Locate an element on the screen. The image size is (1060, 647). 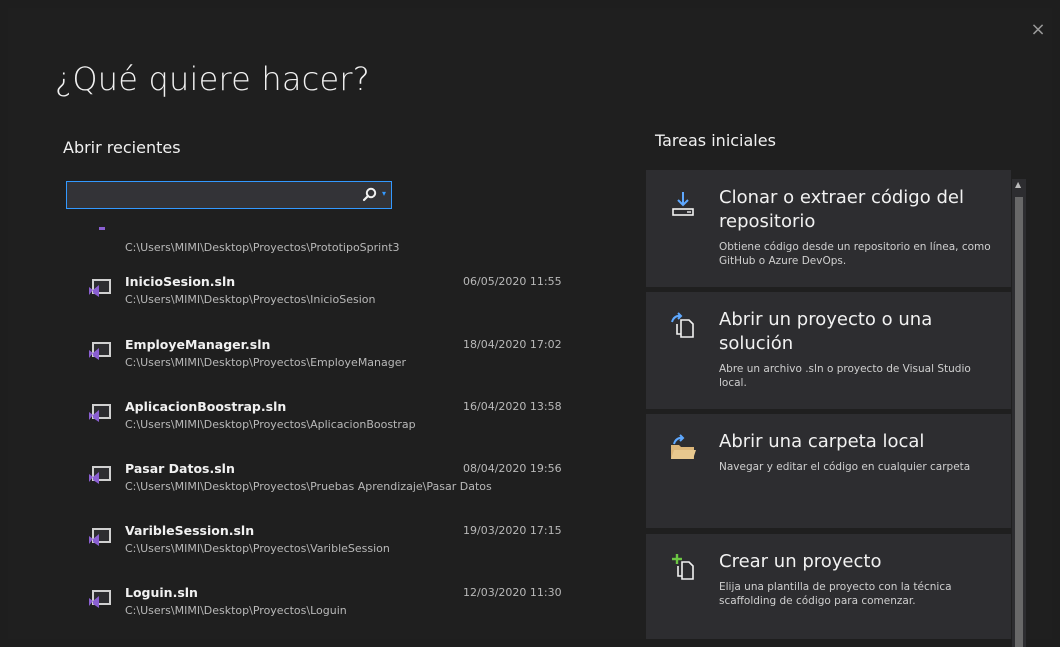
recent-item-name: EmployeManager.sln is located at coordinates (198, 344).